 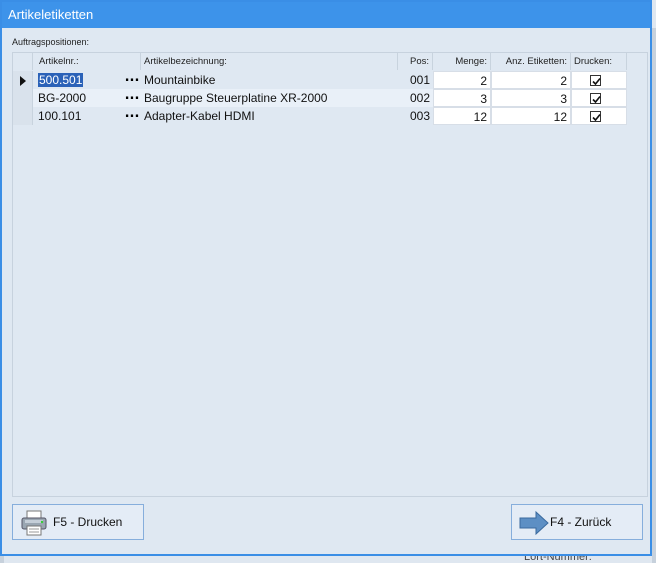 What do you see at coordinates (581, 522) in the screenshot?
I see `back-button-label: F4 - Zurück` at bounding box center [581, 522].